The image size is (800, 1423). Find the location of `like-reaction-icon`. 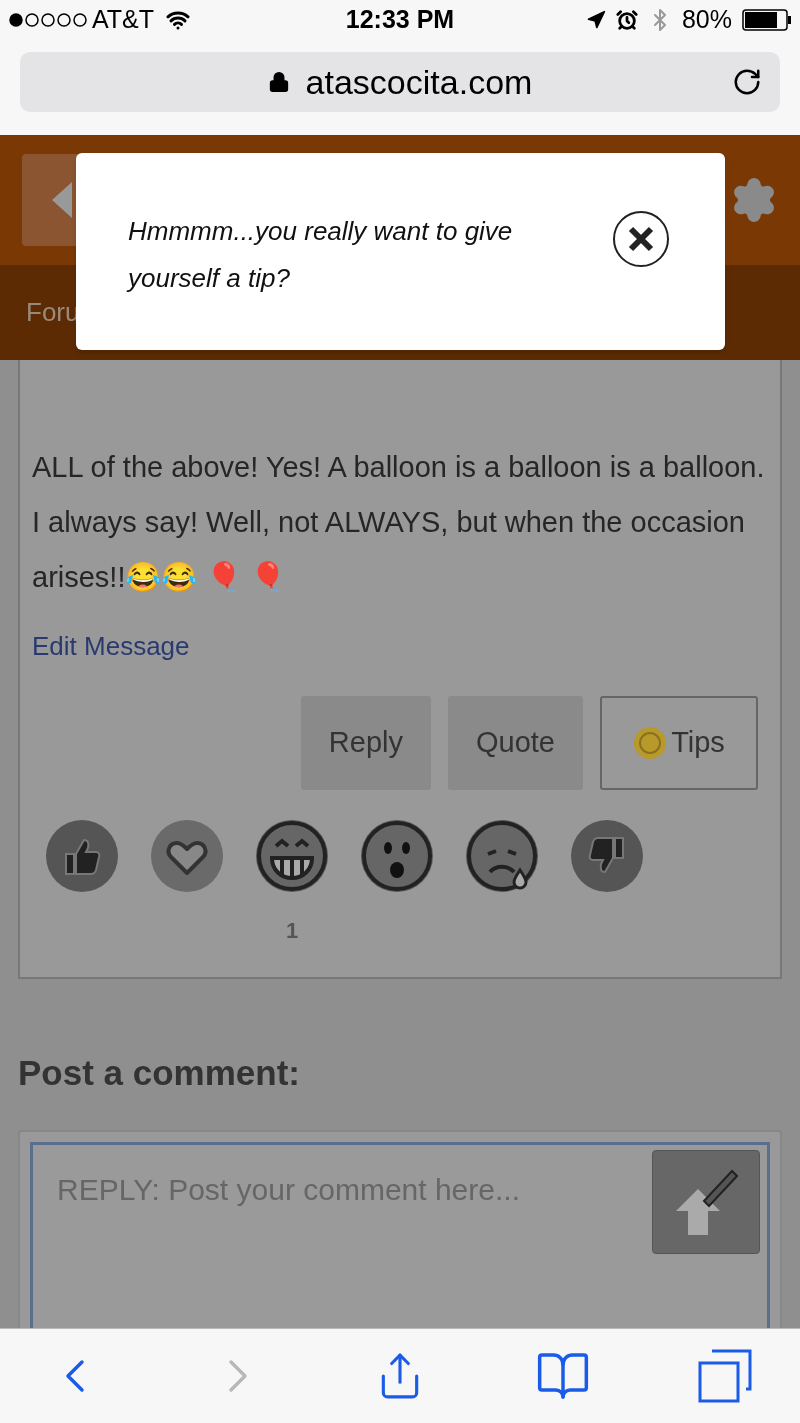

like-reaction-icon is located at coordinates (82, 856).